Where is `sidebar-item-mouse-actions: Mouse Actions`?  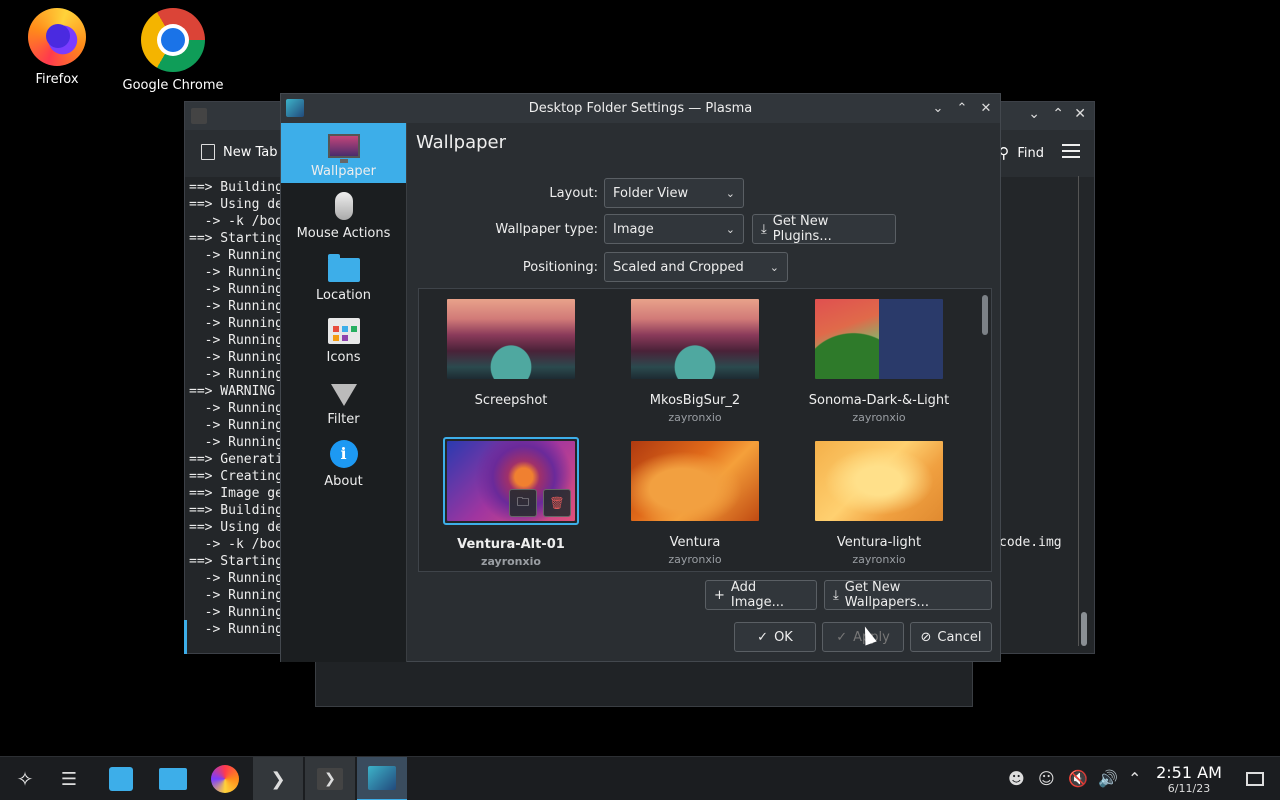 sidebar-item-mouse-actions: Mouse Actions is located at coordinates (343, 214).